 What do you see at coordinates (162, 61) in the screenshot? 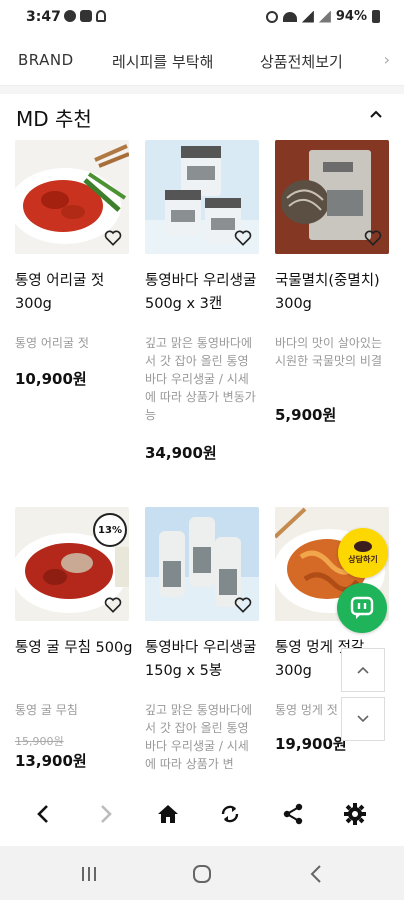
I see `nav-item-recipe: 레시피를 부탁해` at bounding box center [162, 61].